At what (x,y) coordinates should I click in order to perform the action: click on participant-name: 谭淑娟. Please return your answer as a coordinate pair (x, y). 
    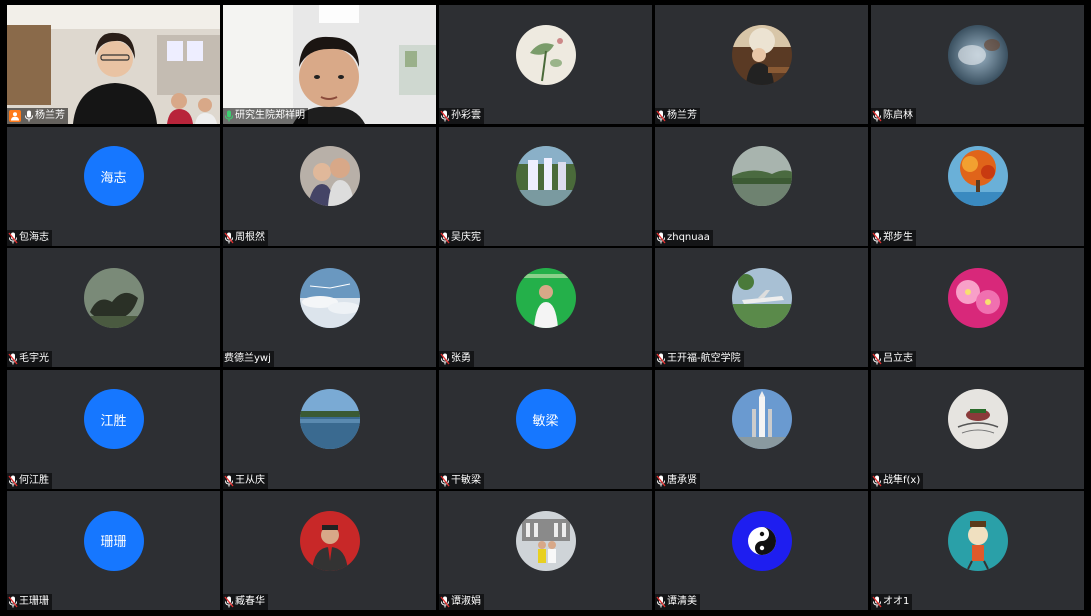
    Looking at the image, I should click on (466, 601).